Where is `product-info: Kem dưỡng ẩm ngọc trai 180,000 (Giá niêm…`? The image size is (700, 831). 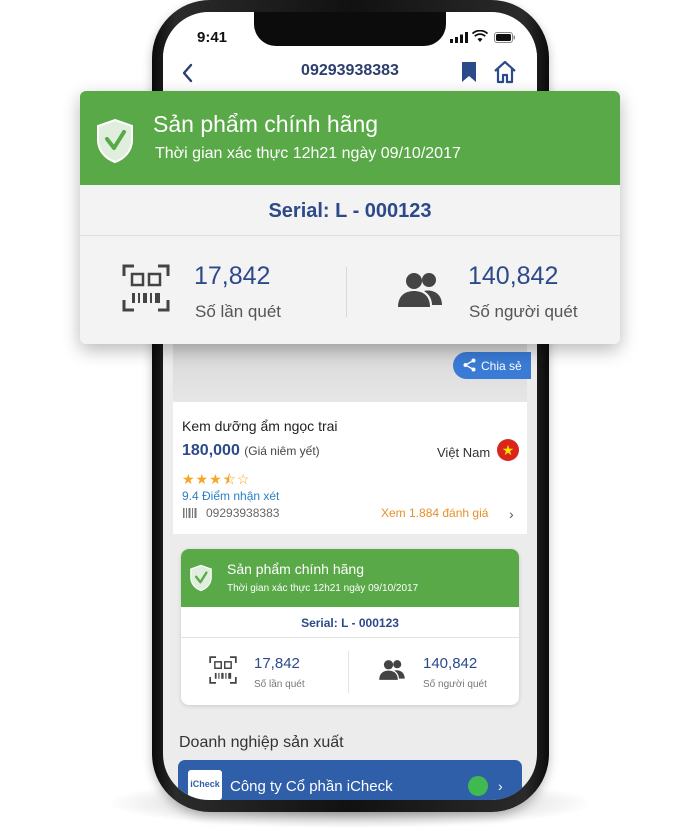
product-info: Kem dưỡng ẩm ngọc trai 180,000 (Giá niêm… is located at coordinates (350, 468).